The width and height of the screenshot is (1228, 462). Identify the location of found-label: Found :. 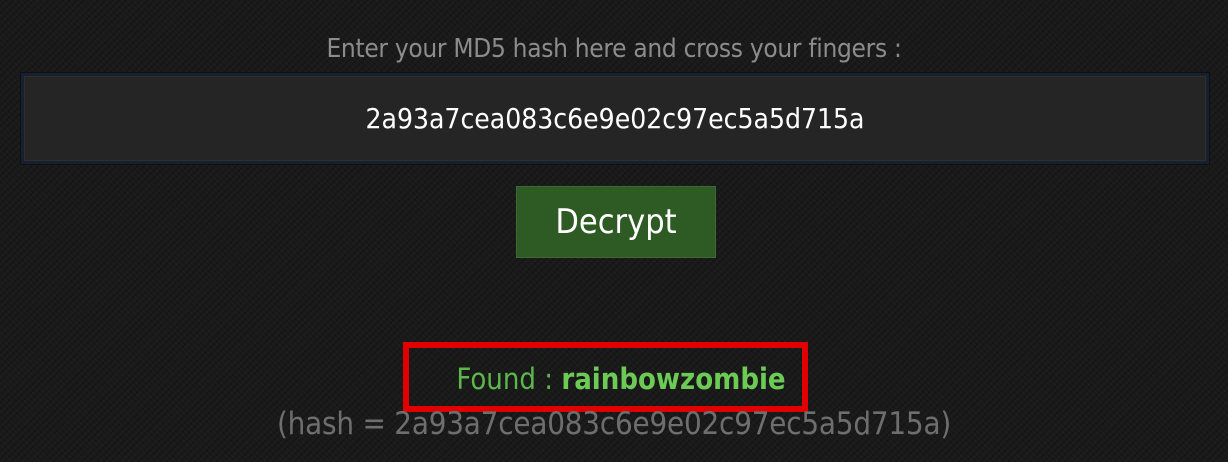
(505, 379).